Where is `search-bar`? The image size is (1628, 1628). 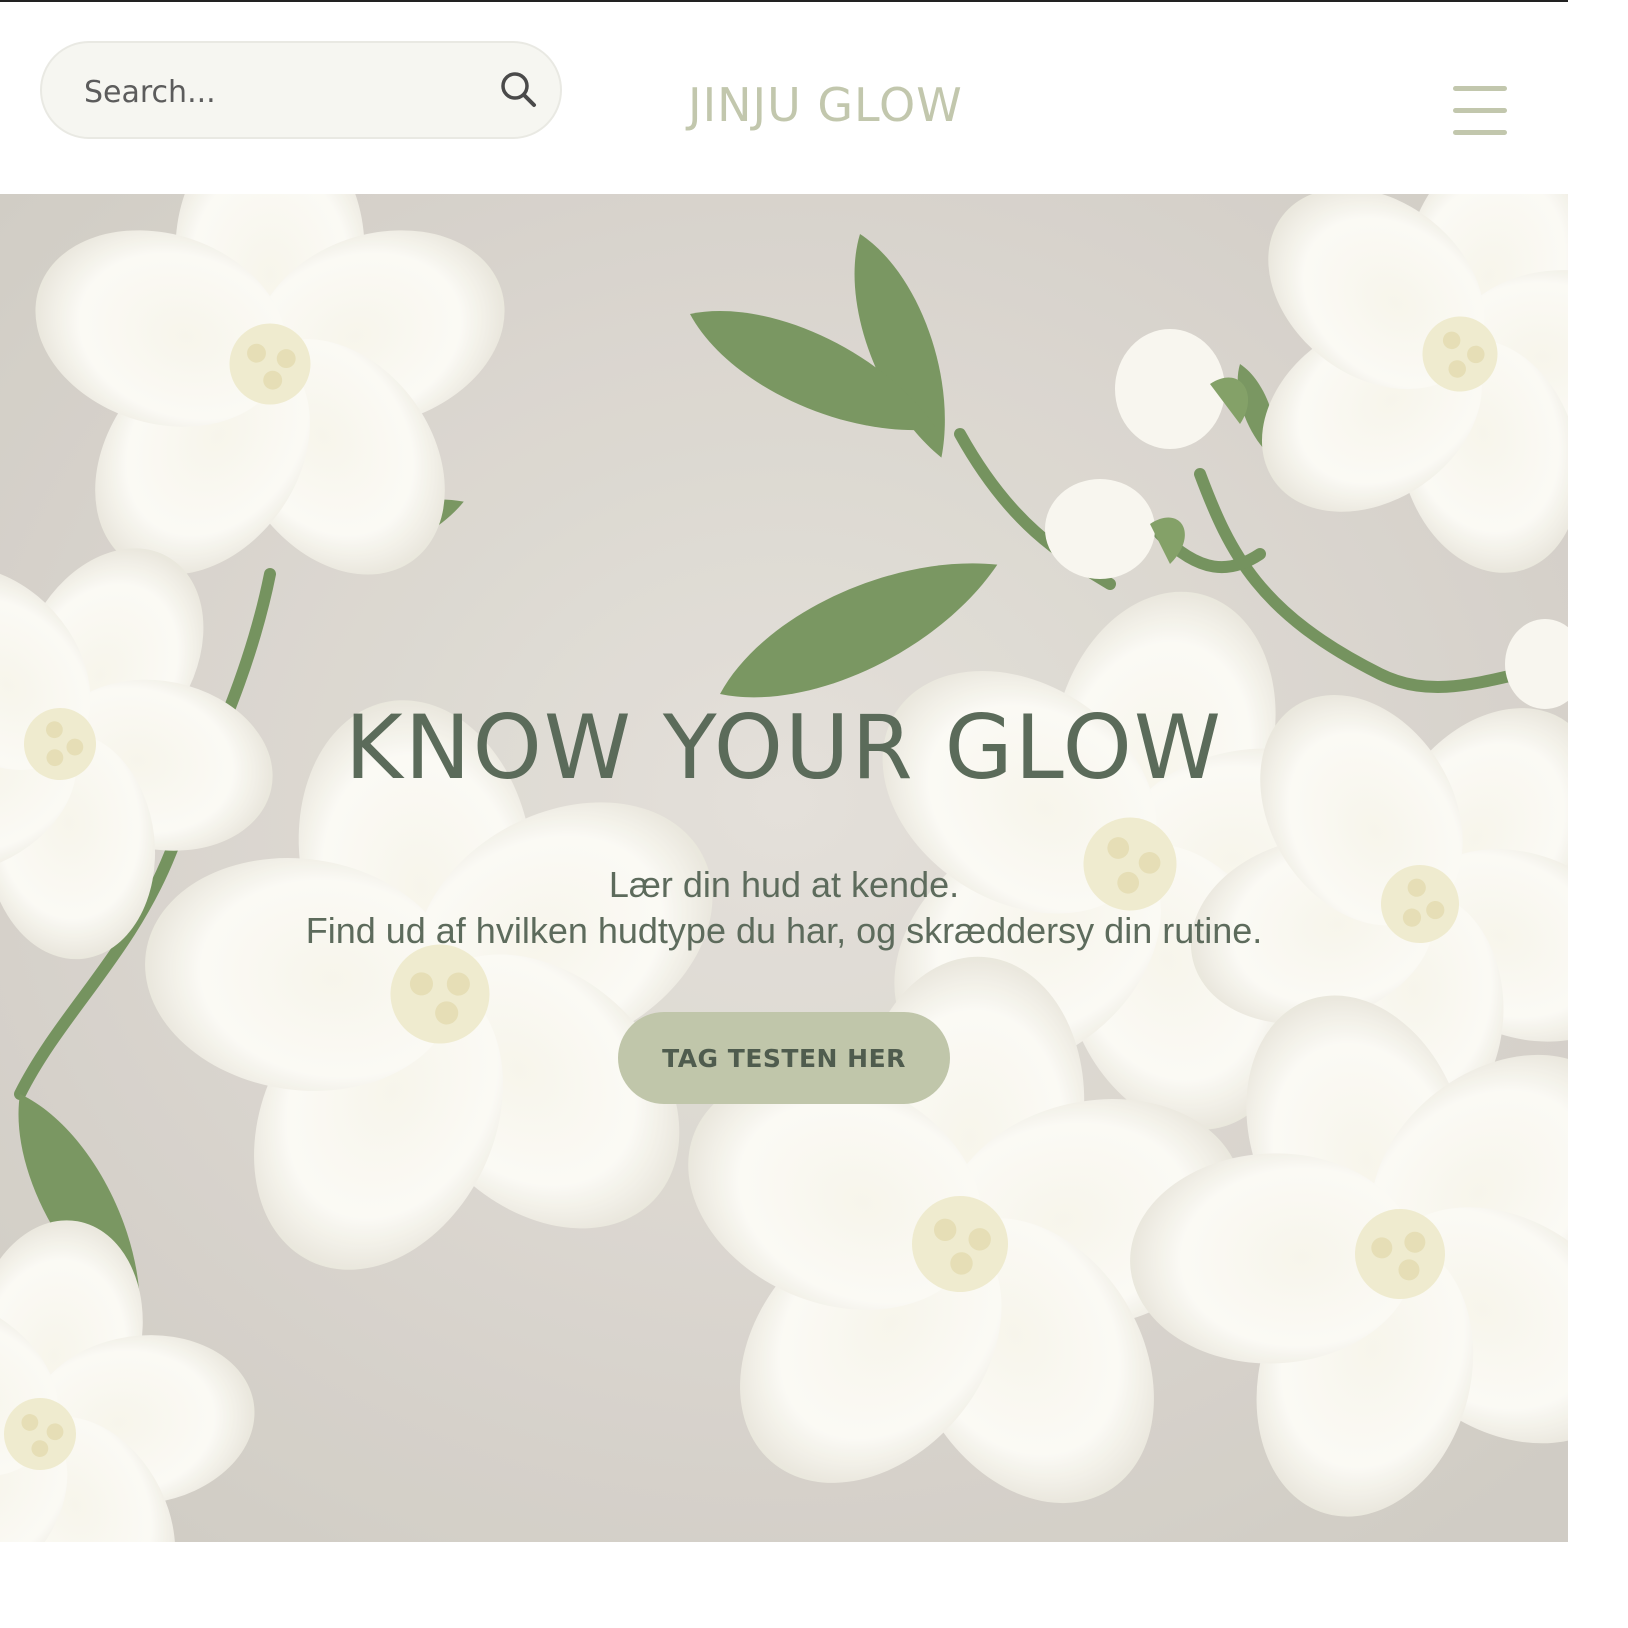
search-bar is located at coordinates (301, 90).